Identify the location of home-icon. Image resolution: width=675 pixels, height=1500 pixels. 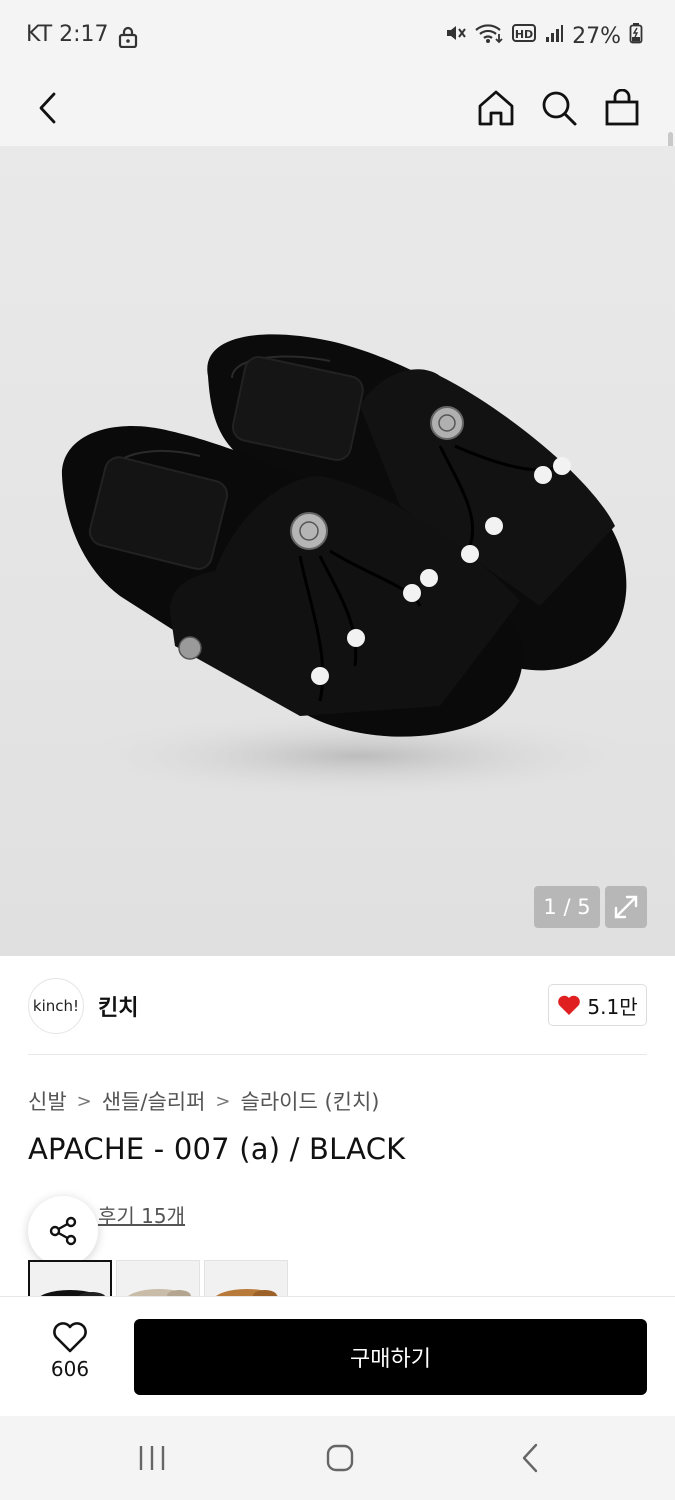
(496, 108).